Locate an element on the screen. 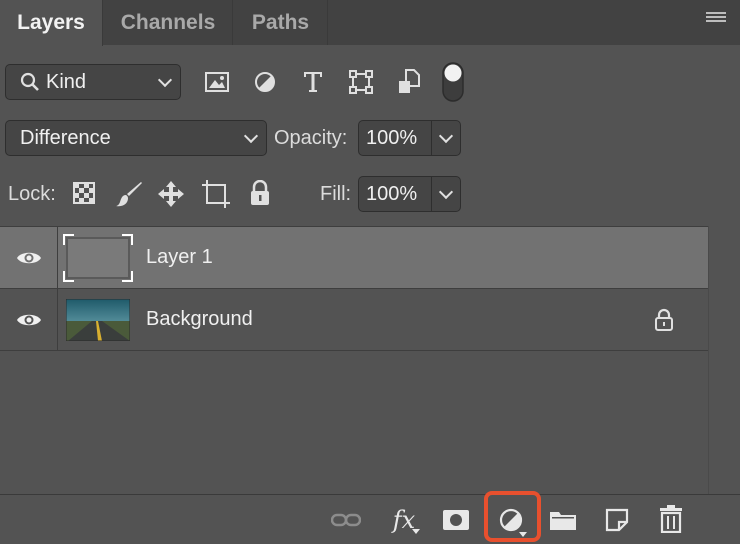  layer-name: Layer 1 is located at coordinates (179, 257).